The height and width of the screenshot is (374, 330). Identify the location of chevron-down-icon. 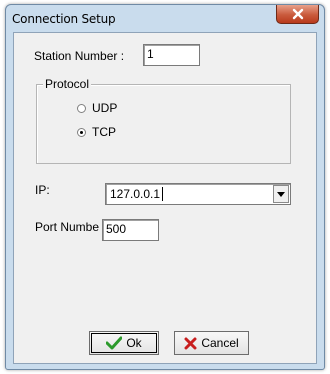
(281, 194).